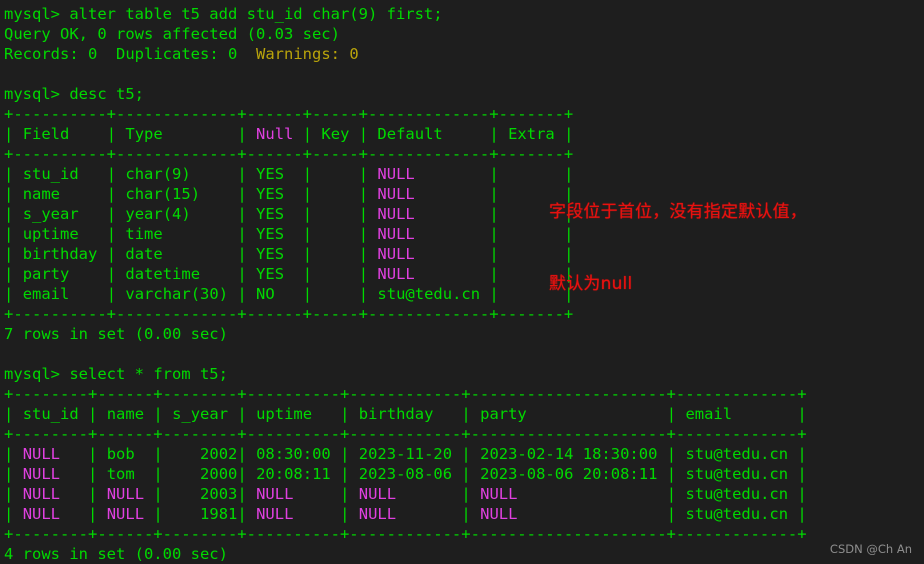 The width and height of the screenshot is (924, 564). Describe the element at coordinates (591, 284) in the screenshot. I see `annotation-line-2: 默认为null` at that location.